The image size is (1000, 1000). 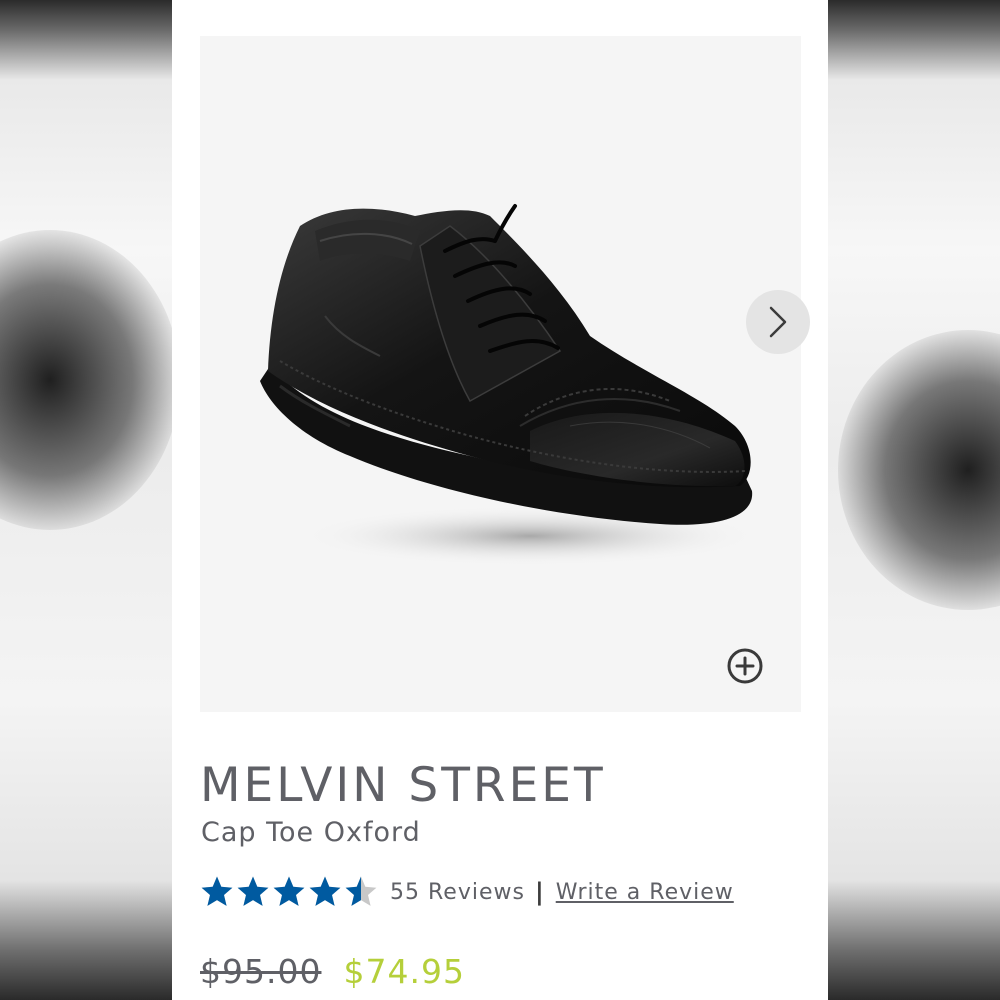 I want to click on chevron-right-icon, so click(x=778, y=322).